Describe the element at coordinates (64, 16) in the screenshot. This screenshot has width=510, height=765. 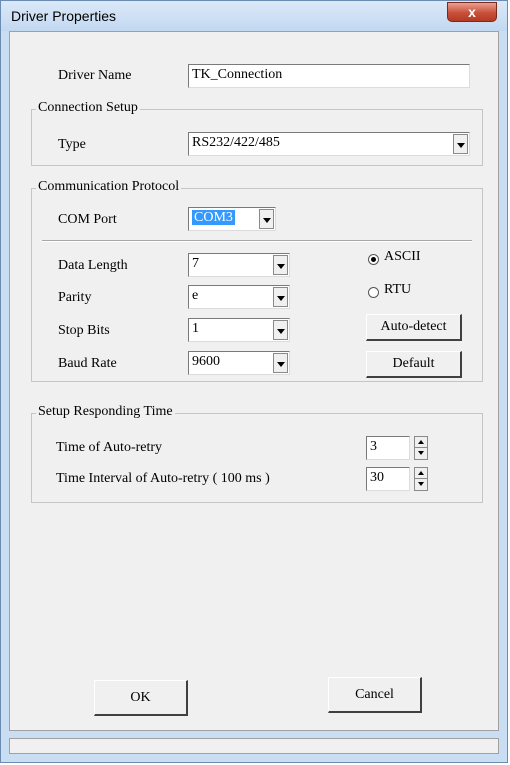
I see `window-title: Driver Properties` at that location.